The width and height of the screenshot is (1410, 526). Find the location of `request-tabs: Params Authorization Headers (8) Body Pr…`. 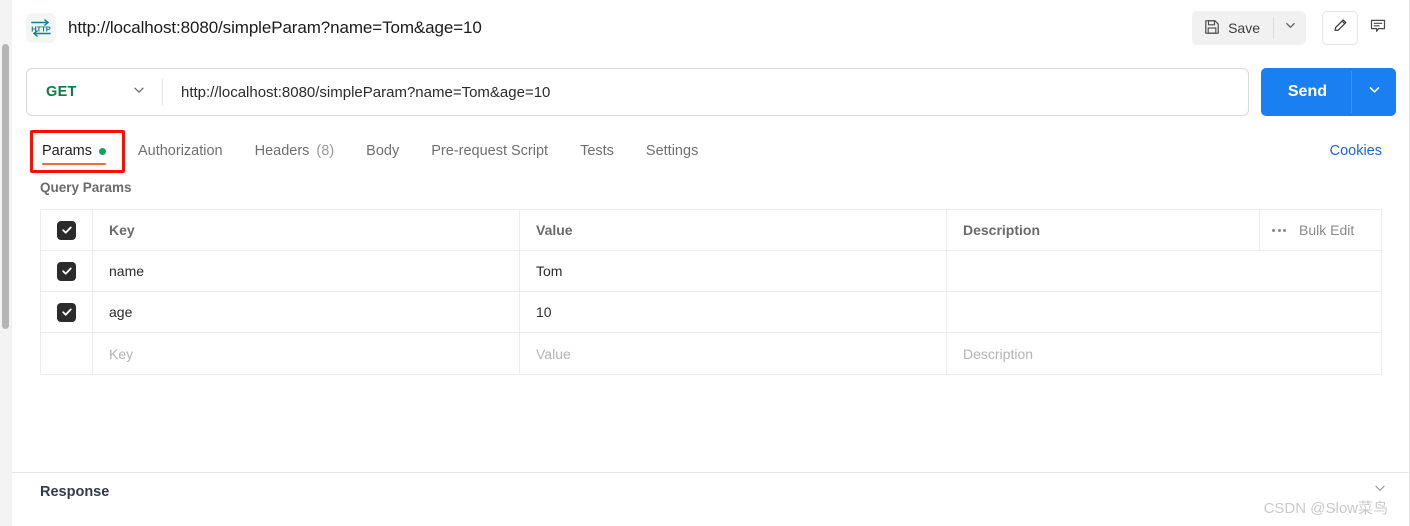

request-tabs: Params Authorization Headers (8) Body Pr… is located at coordinates (370, 151).